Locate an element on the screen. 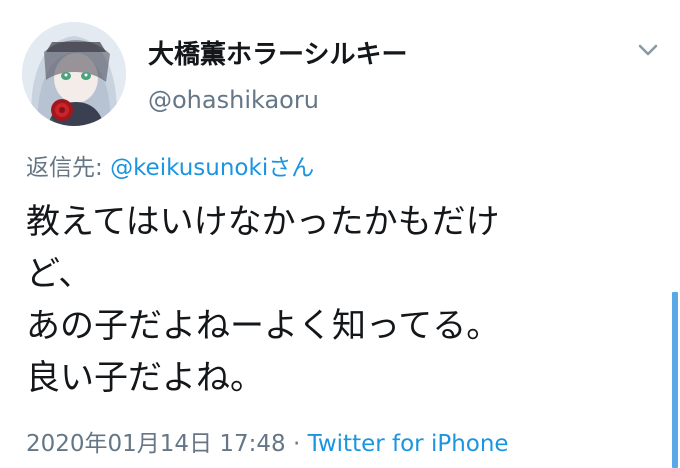 This screenshot has width=680, height=468. scrollbar is located at coordinates (675, 380).